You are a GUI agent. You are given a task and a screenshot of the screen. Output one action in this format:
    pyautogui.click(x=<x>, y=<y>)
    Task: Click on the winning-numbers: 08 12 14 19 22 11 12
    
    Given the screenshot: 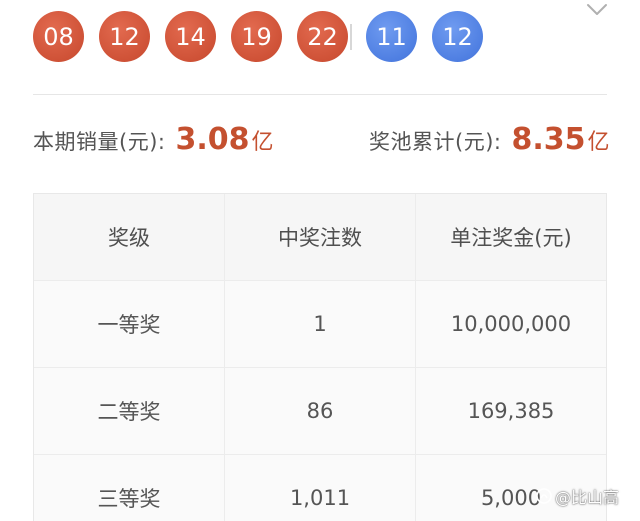 What is the action you would take?
    pyautogui.click(x=265, y=36)
    